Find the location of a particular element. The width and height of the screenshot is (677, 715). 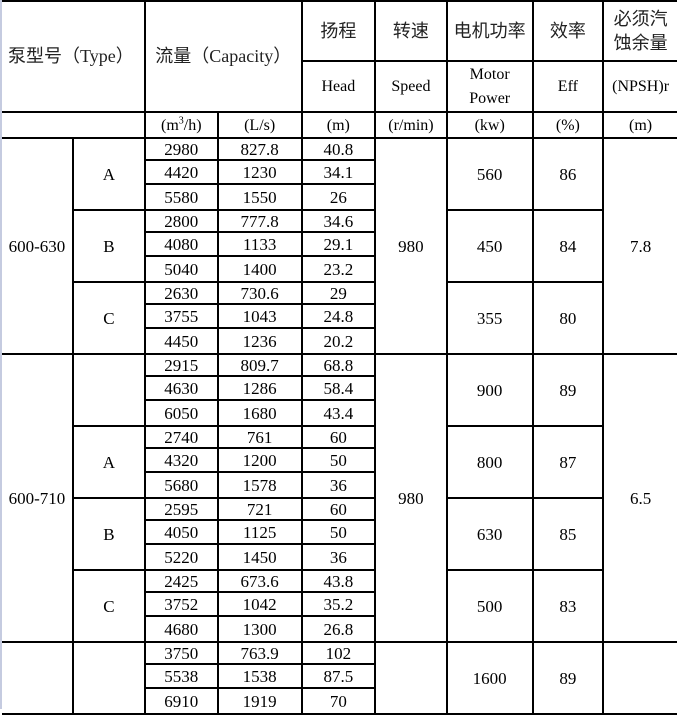

flow-m3h-cell: 5580 is located at coordinates (181, 197).